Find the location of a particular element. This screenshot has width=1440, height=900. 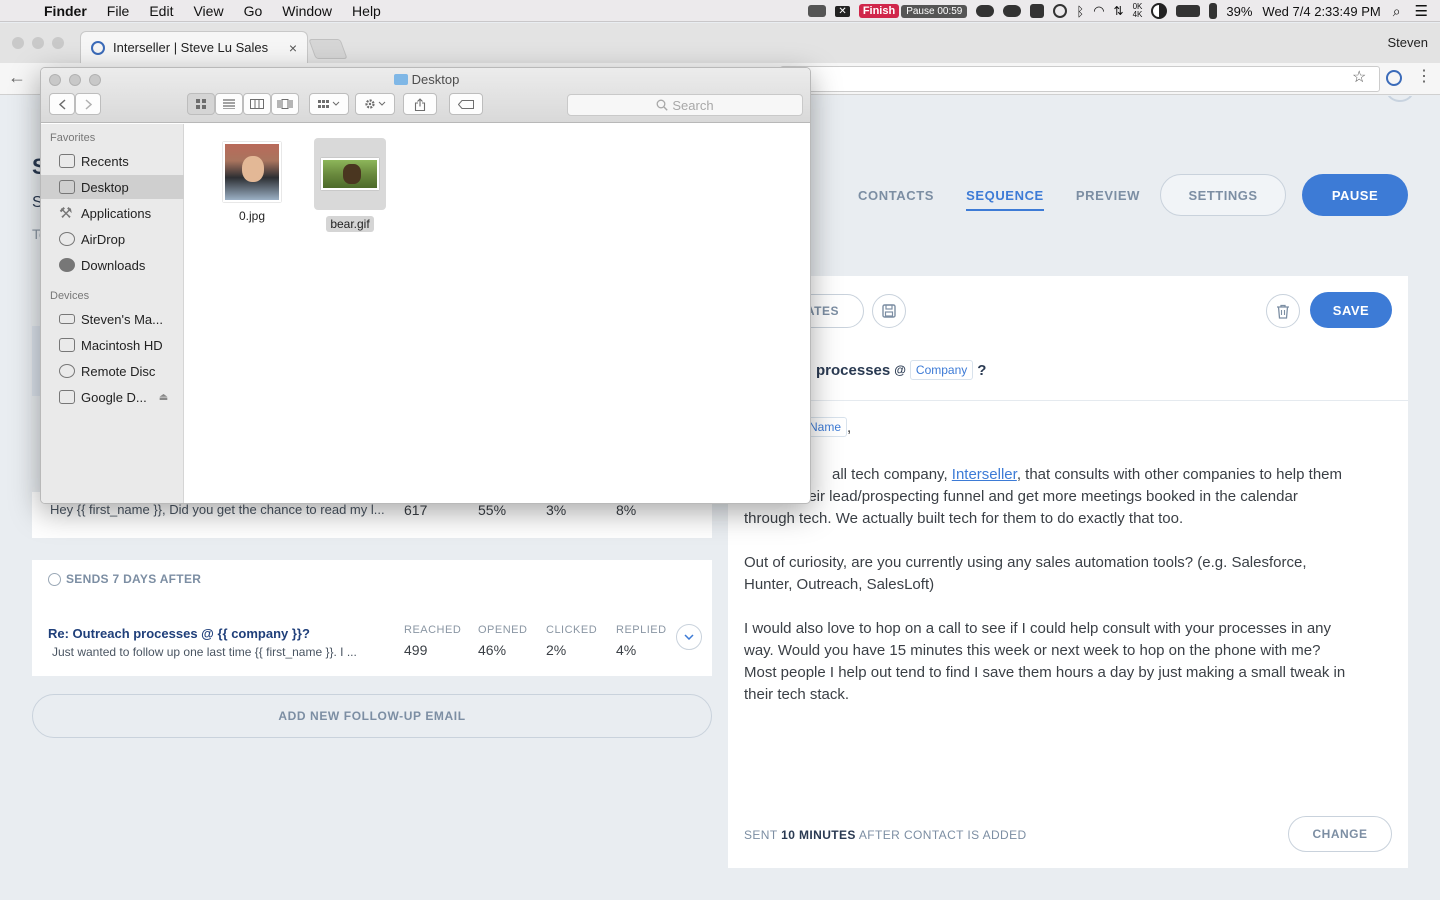

sidebar-item-airdrop: AirDrop is located at coordinates (112, 239).